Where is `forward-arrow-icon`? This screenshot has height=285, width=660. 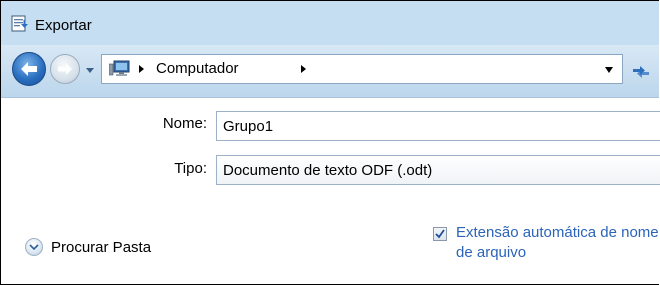 forward-arrow-icon is located at coordinates (65, 69).